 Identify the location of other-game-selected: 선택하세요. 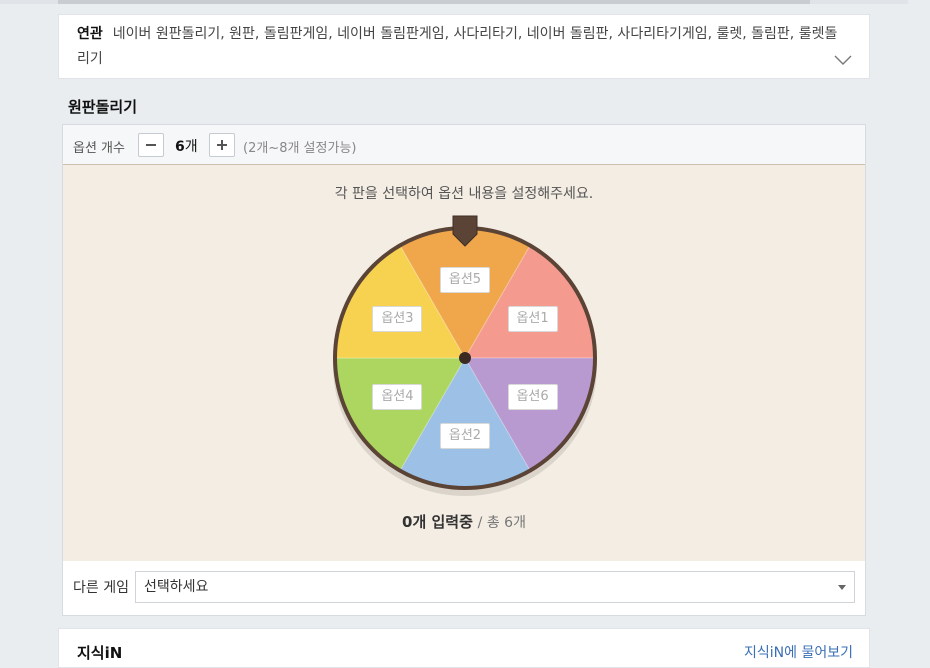
(176, 587).